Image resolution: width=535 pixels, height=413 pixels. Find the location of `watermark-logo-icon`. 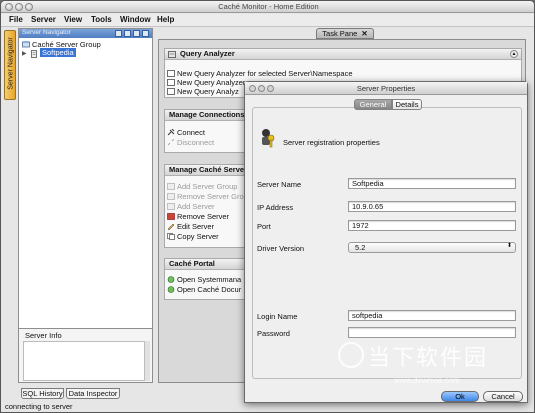

watermark-logo-icon is located at coordinates (351, 355).